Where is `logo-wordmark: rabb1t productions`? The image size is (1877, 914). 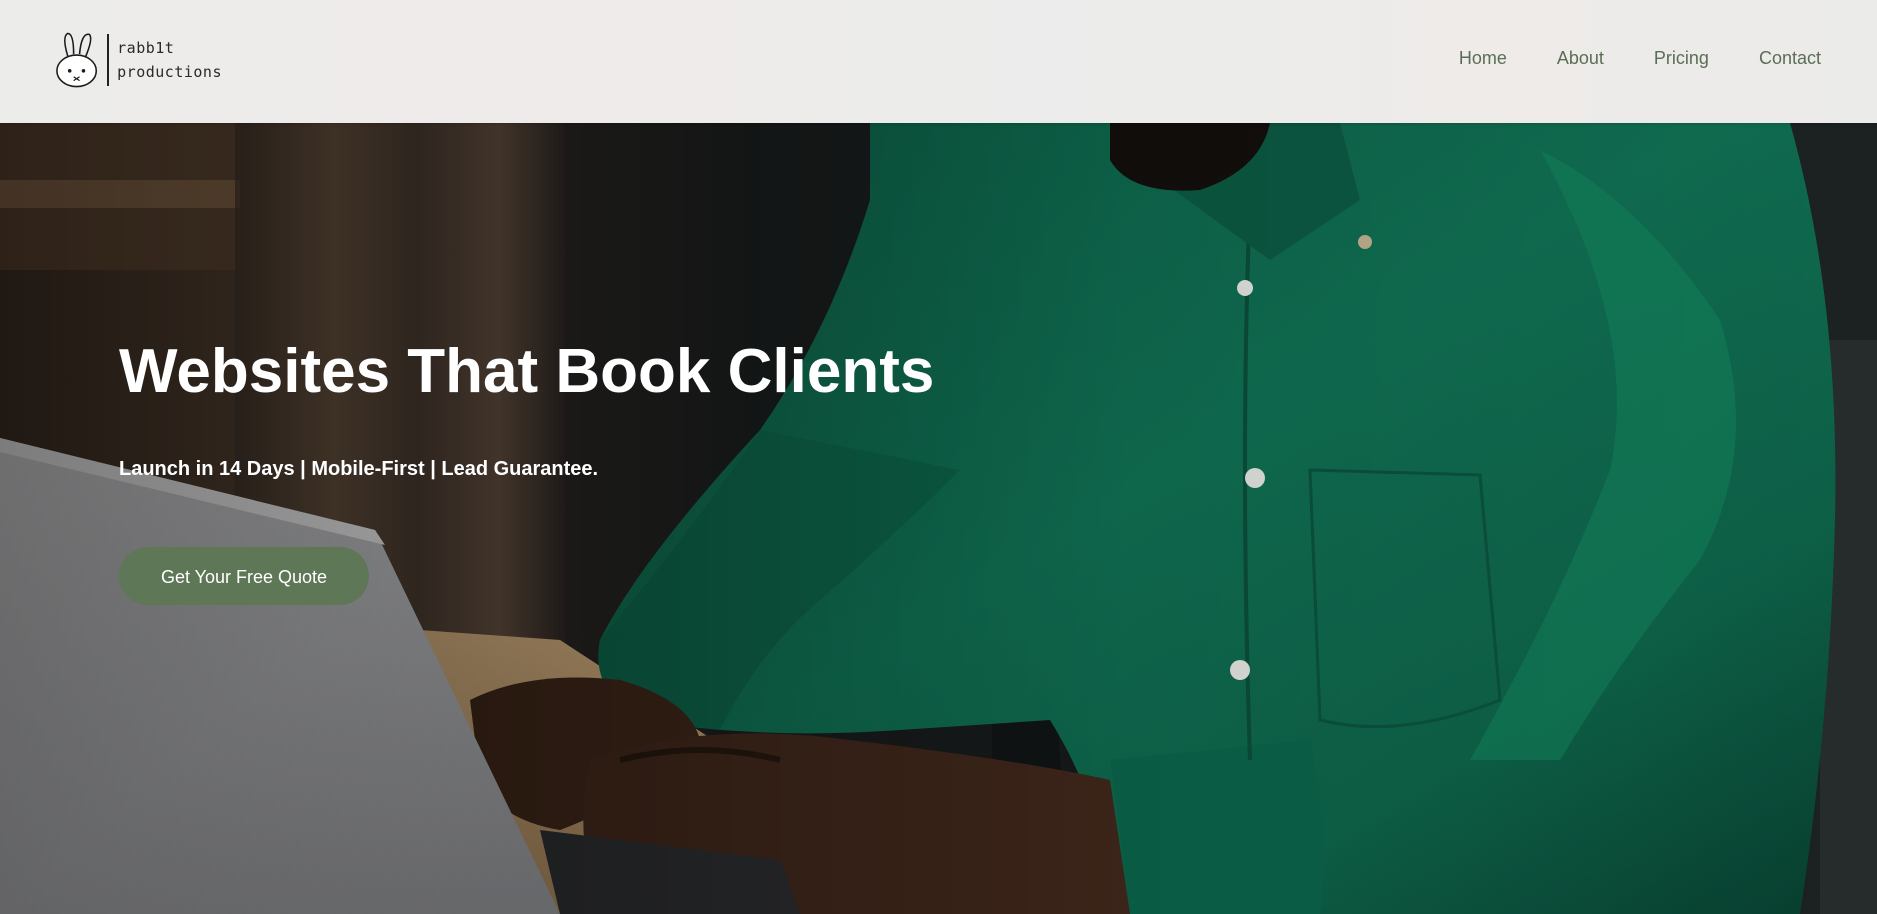
logo-wordmark: rabb1t productions is located at coordinates (169, 60).